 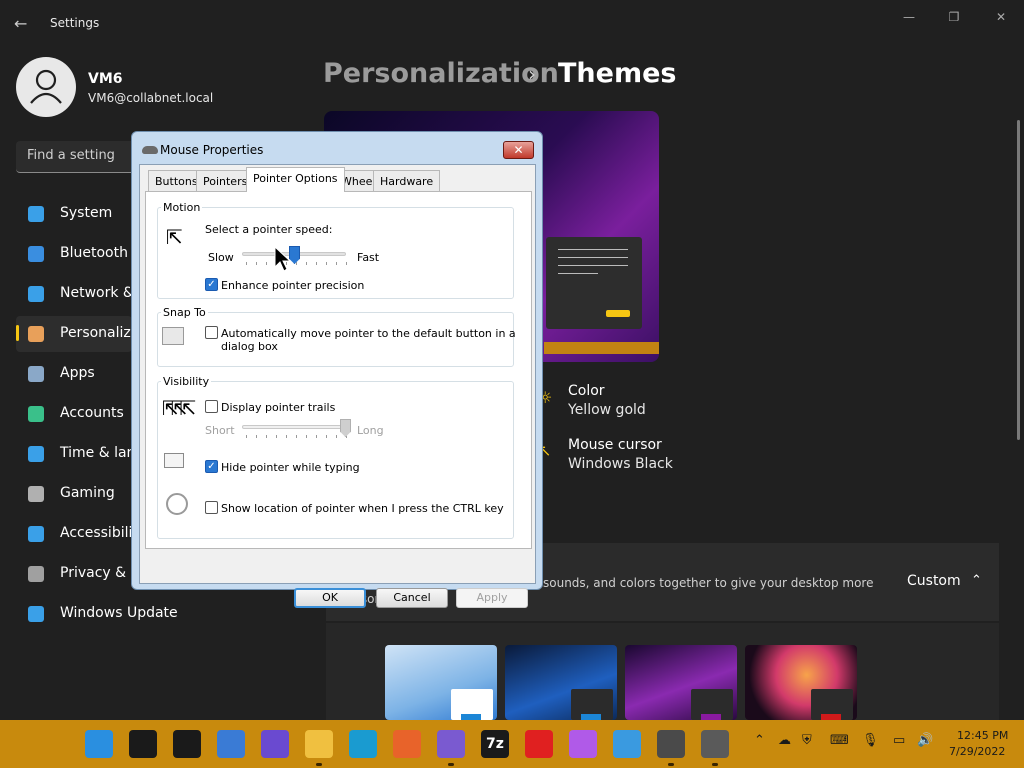 I want to click on snap-to-checkbox, so click(x=211, y=332).